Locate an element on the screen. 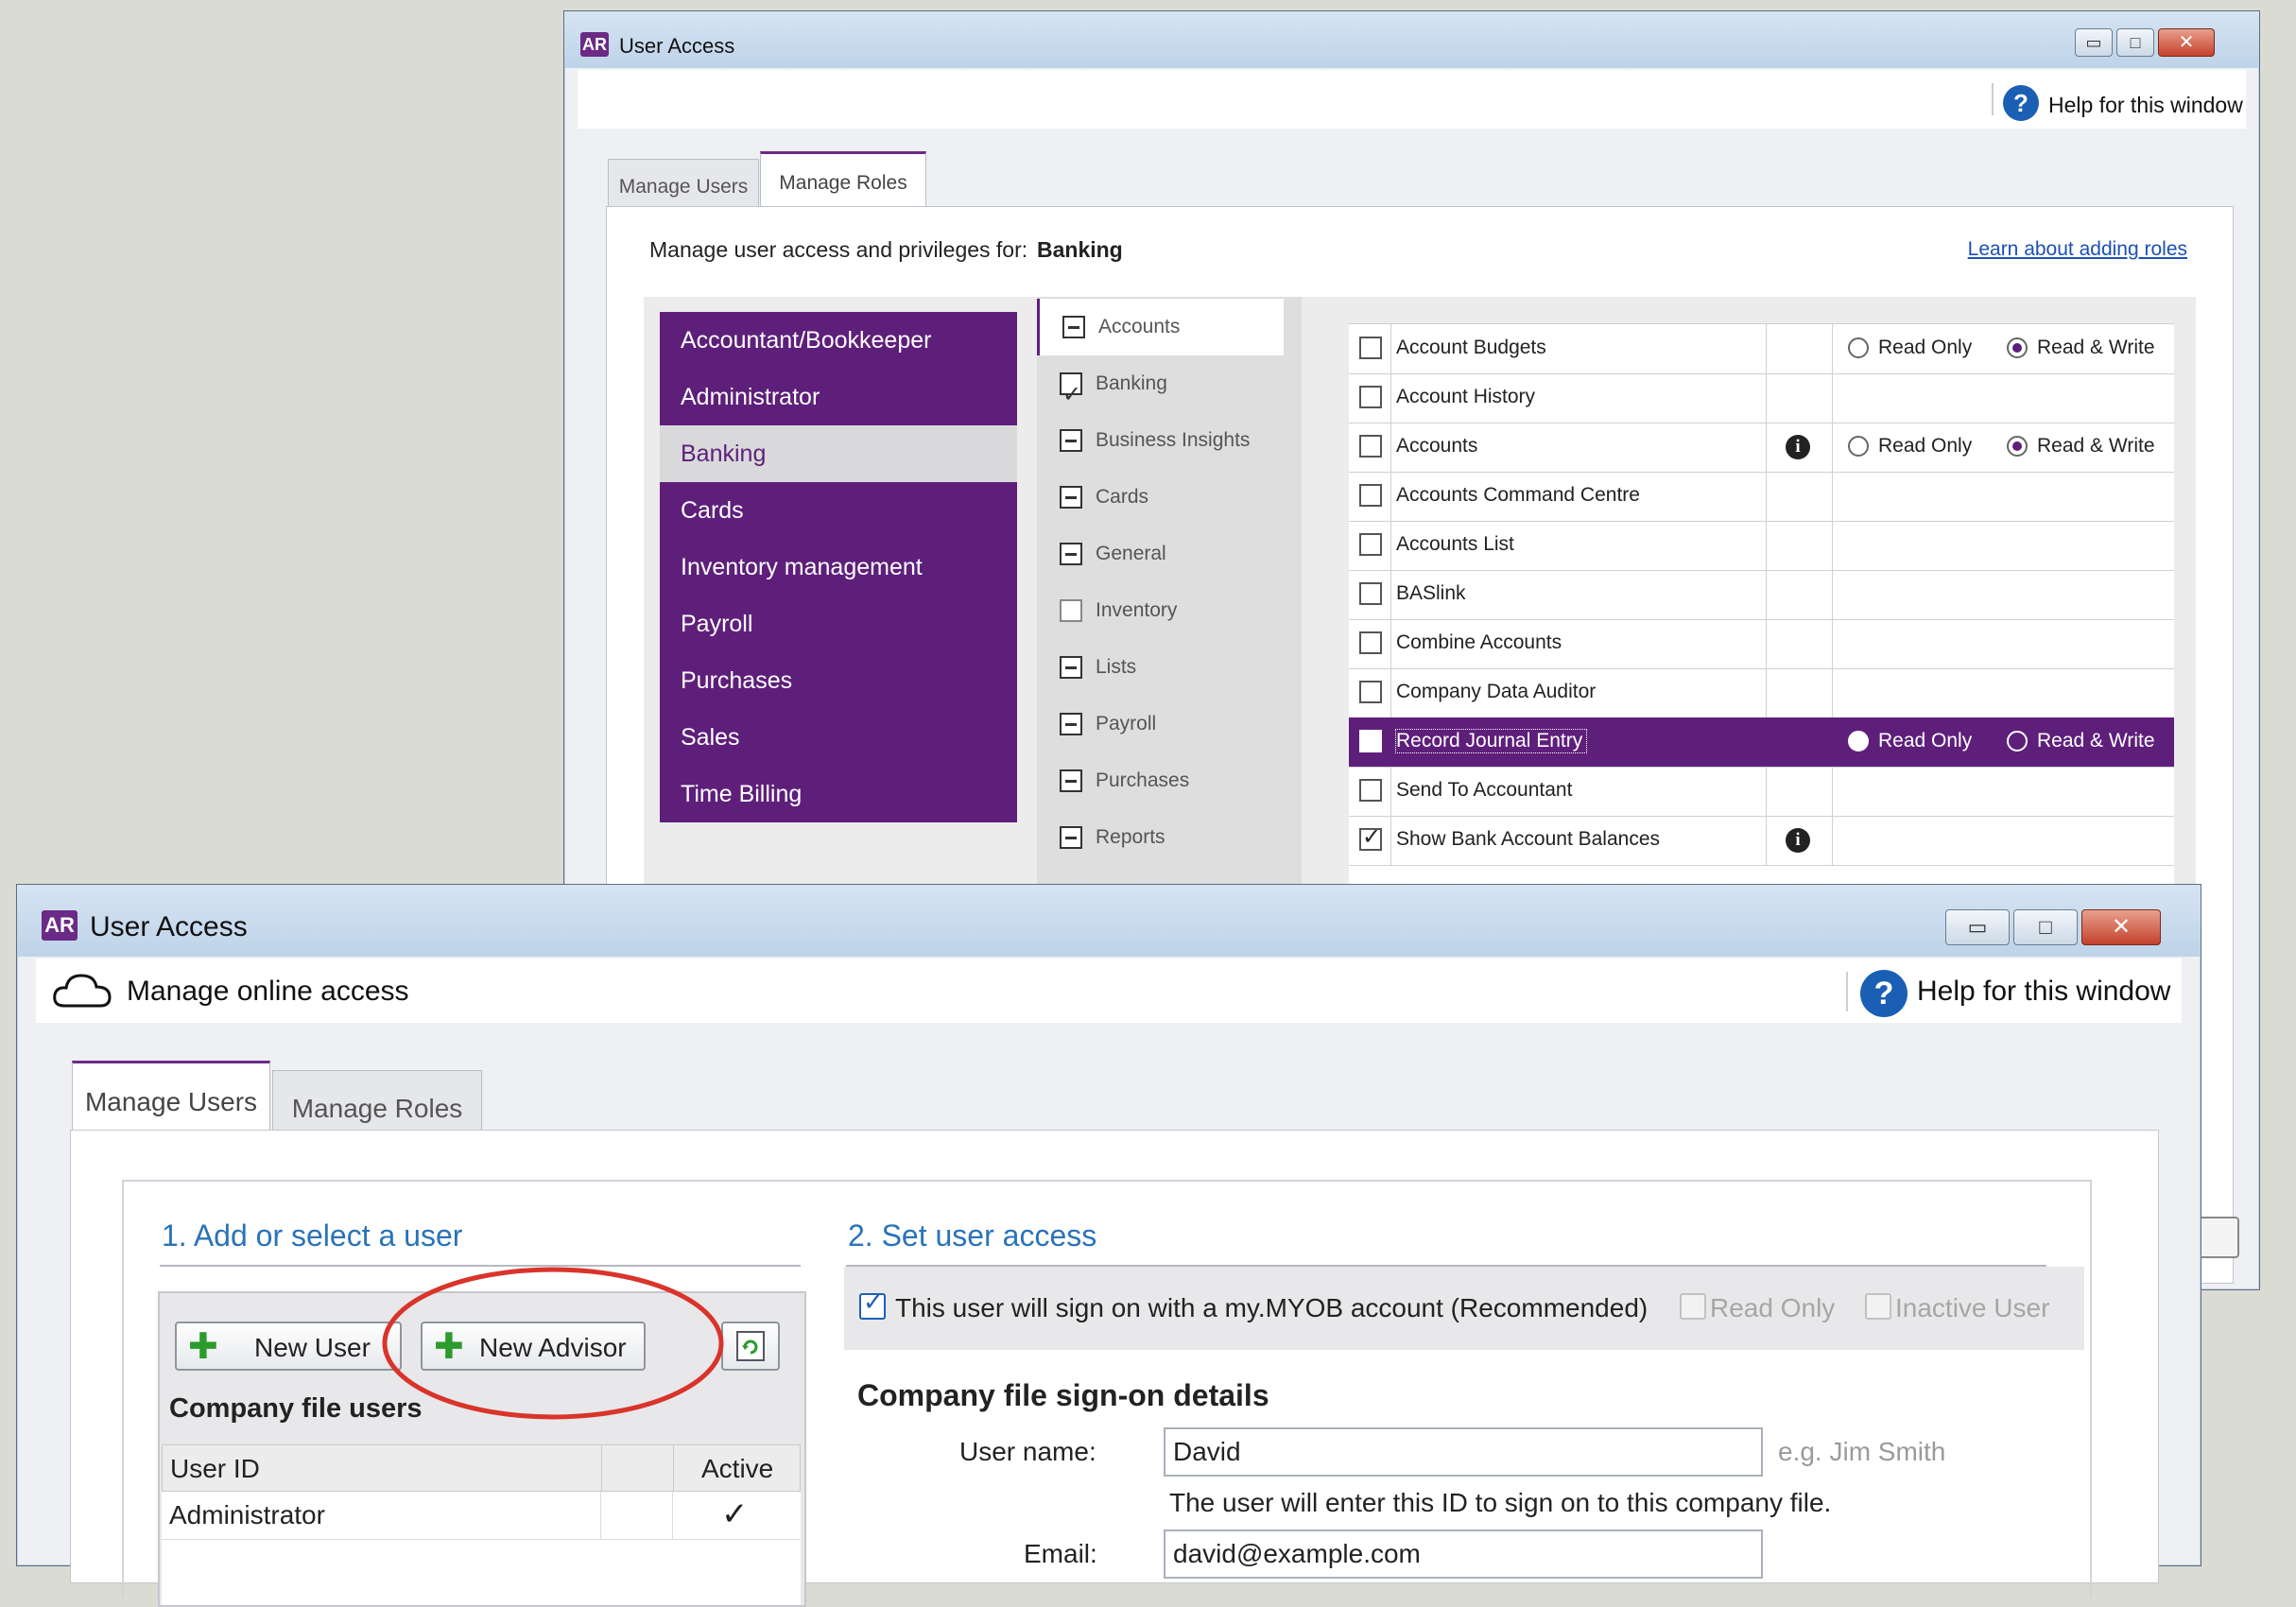  username-label: User name: is located at coordinates (1027, 1451).